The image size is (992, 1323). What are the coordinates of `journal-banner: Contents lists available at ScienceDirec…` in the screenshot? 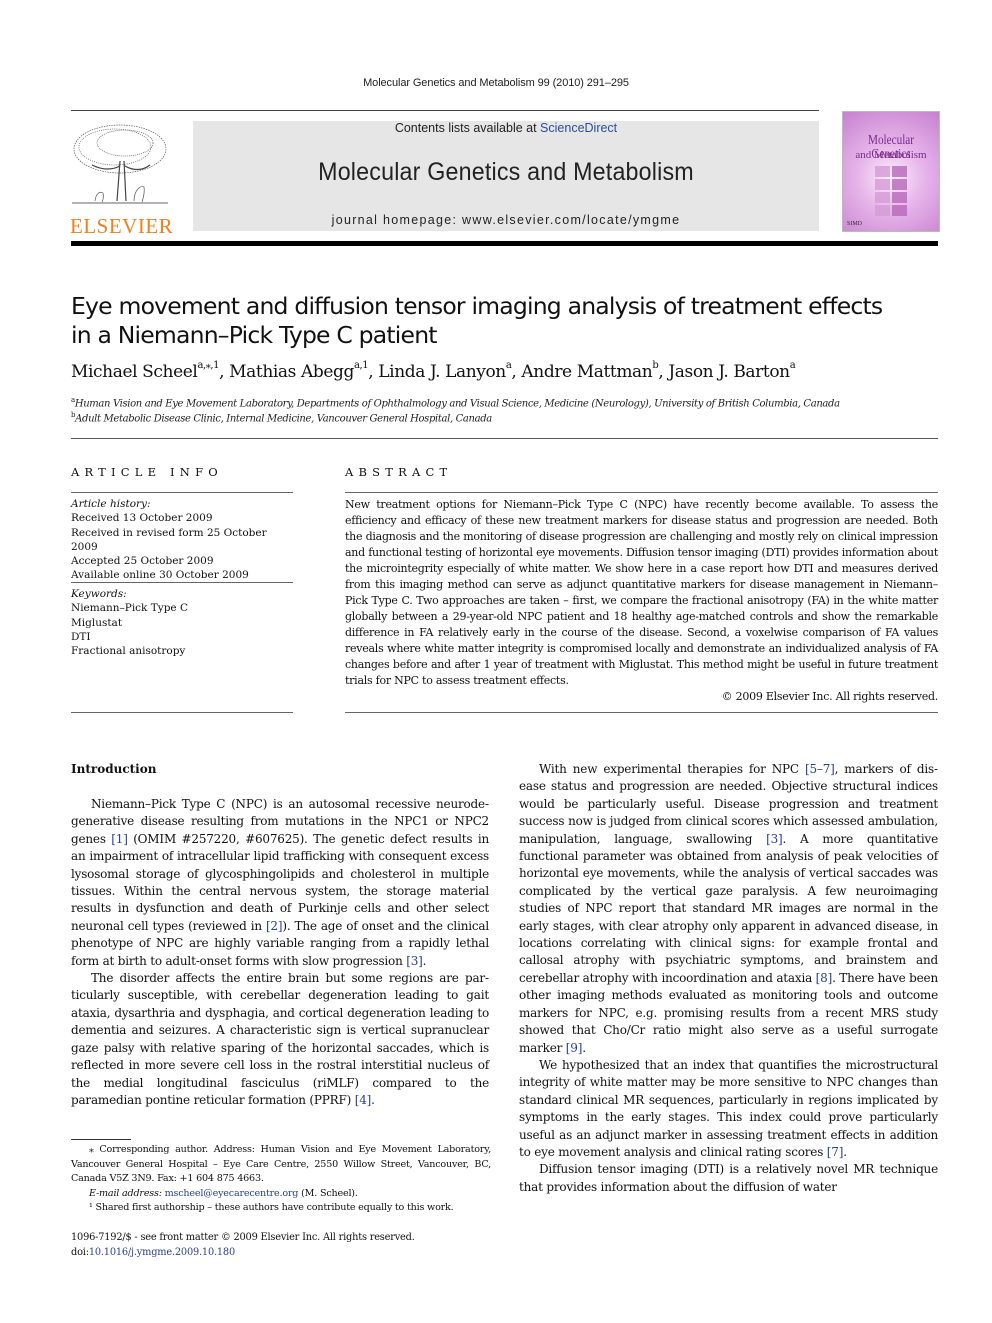 It's located at (506, 176).